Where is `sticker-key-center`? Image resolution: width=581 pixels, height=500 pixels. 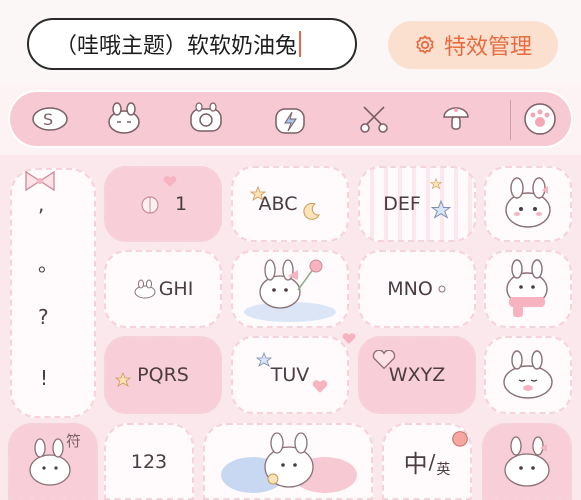
sticker-key-center is located at coordinates (290, 289).